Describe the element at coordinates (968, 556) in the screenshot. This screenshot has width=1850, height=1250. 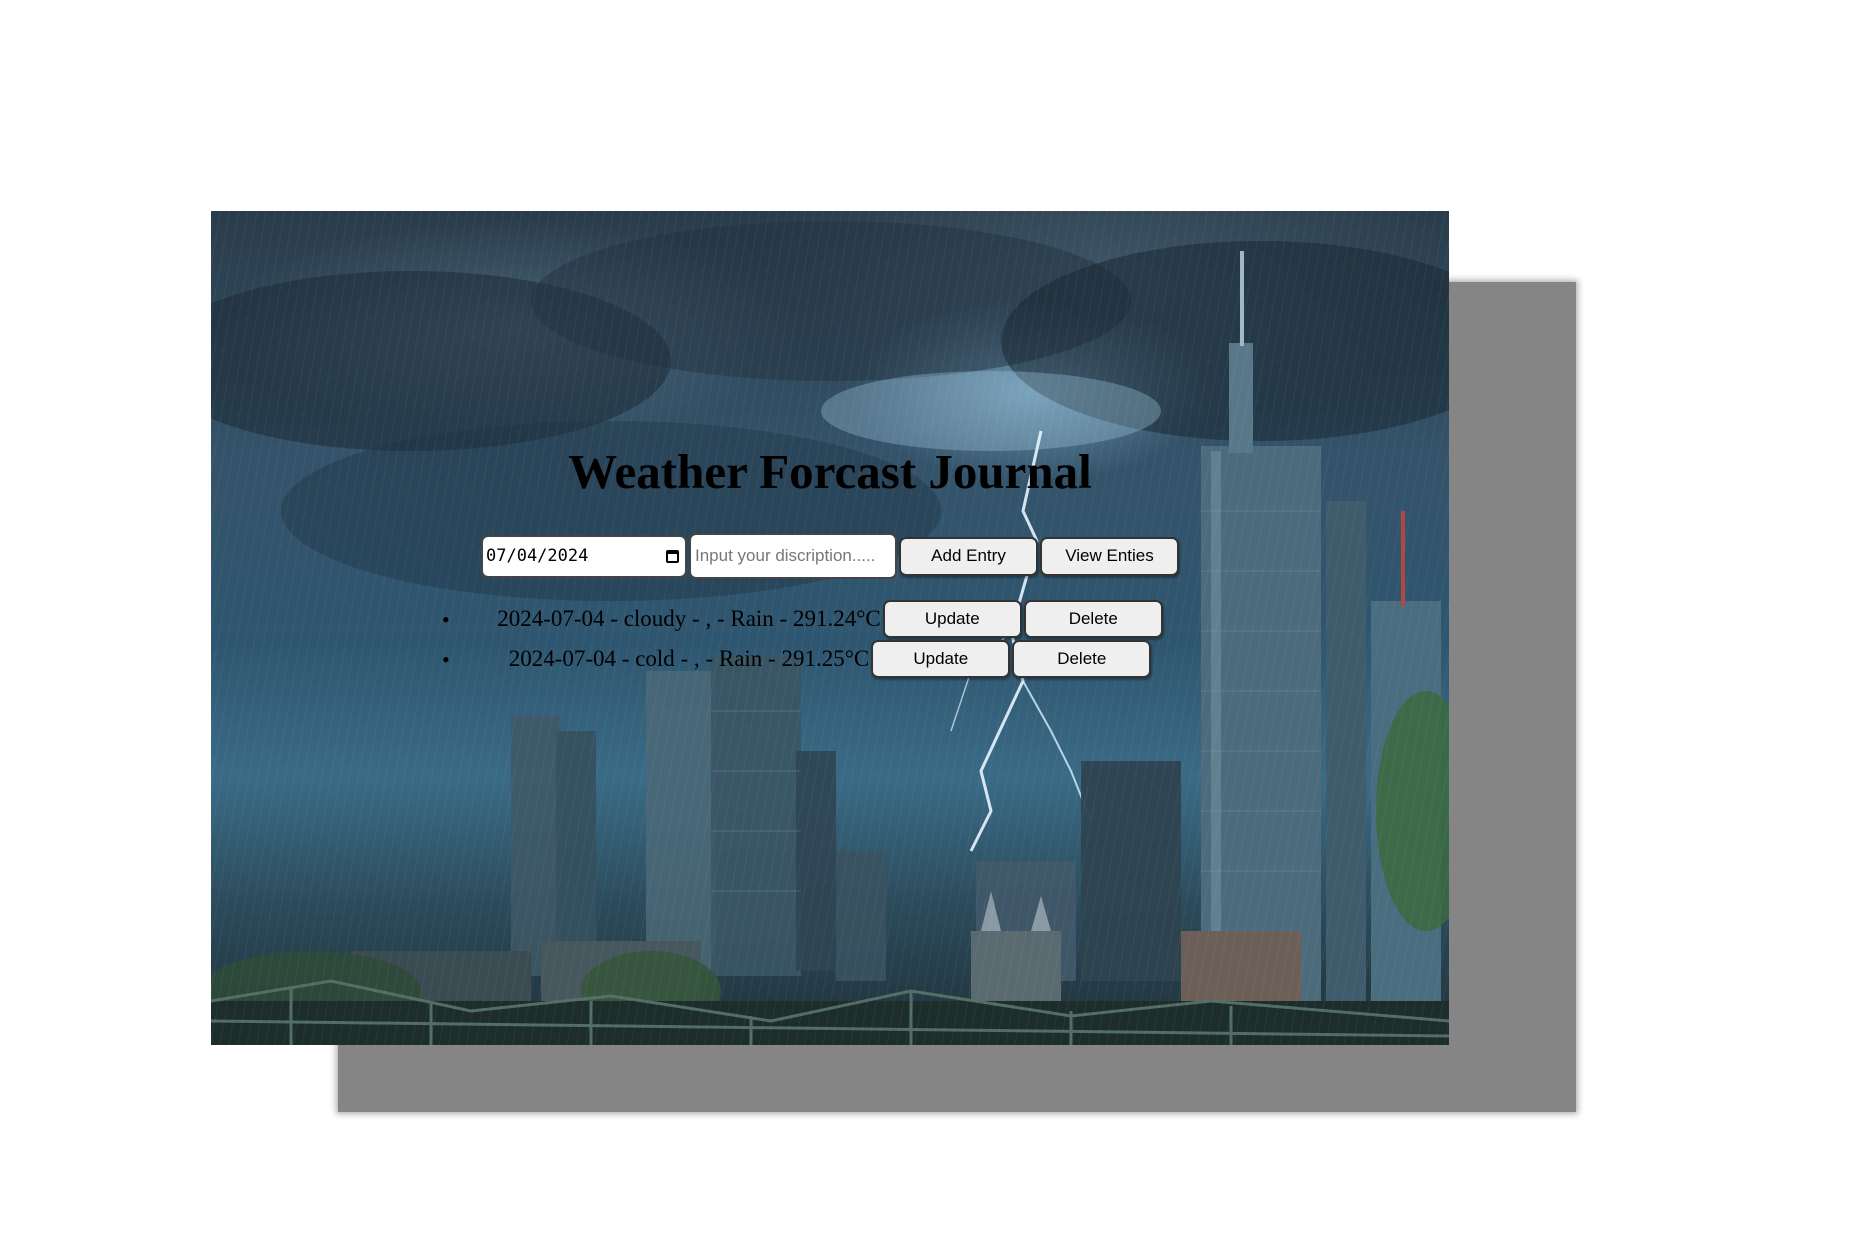
I see `add-entry-button: Add Entry` at that location.